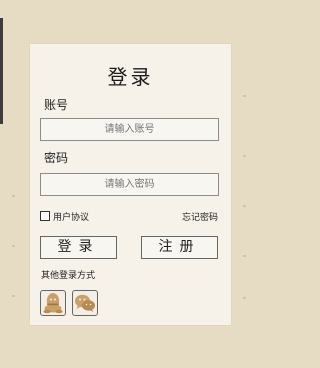 The width and height of the screenshot is (320, 368). What do you see at coordinates (1, 71) in the screenshot?
I see `left-edge-bar` at bounding box center [1, 71].